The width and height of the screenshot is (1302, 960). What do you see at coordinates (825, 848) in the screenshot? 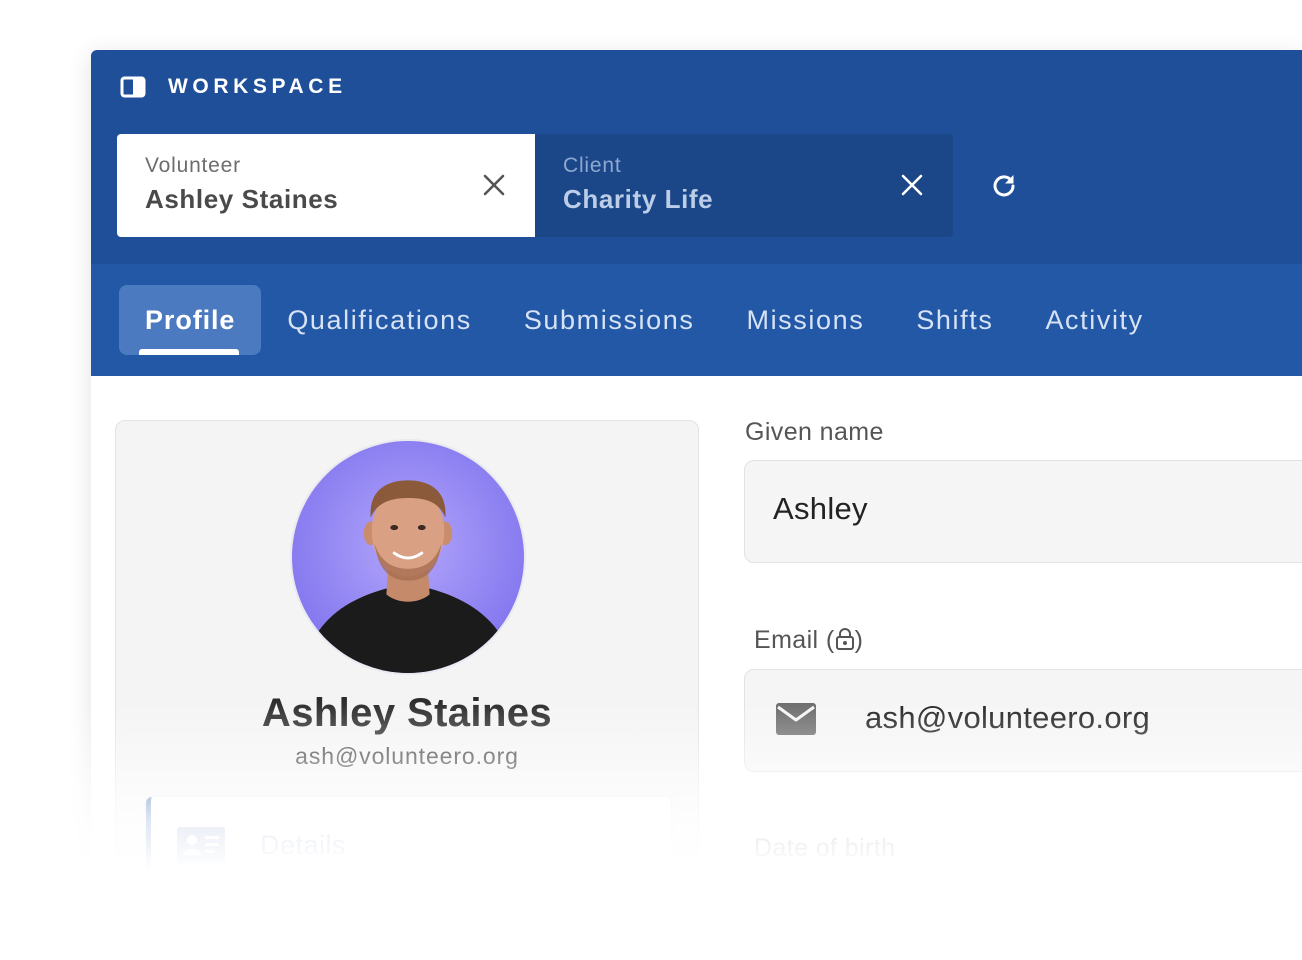
I see `date-of-birth-label: Date of birth` at bounding box center [825, 848].